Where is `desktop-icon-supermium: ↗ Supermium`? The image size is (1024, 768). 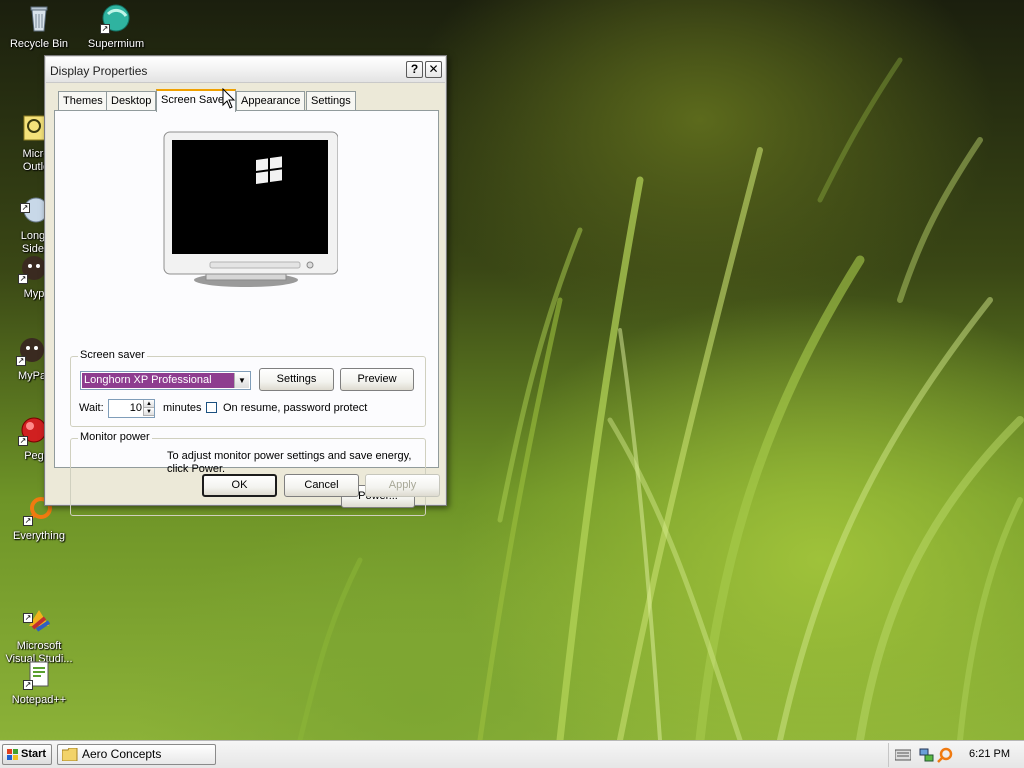 desktop-icon-supermium: ↗ Supermium is located at coordinates (116, 26).